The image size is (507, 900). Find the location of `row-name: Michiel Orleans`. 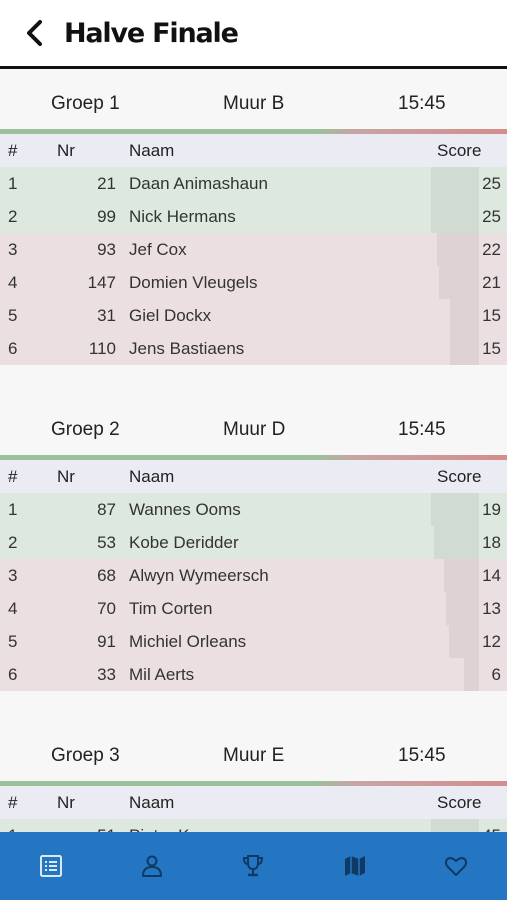

row-name: Michiel Orleans is located at coordinates (188, 641).